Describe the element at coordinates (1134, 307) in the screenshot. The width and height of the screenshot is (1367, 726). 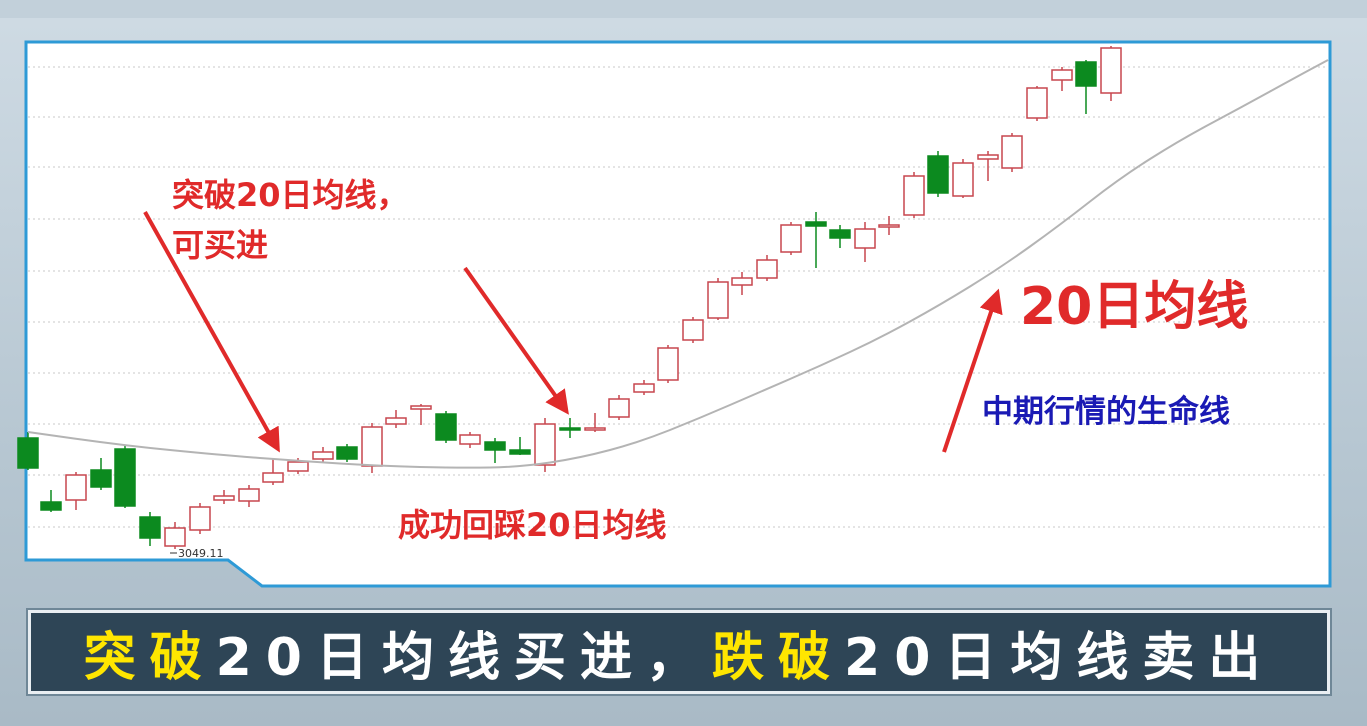
I see `annotation-ma-title: 20日均线` at that location.